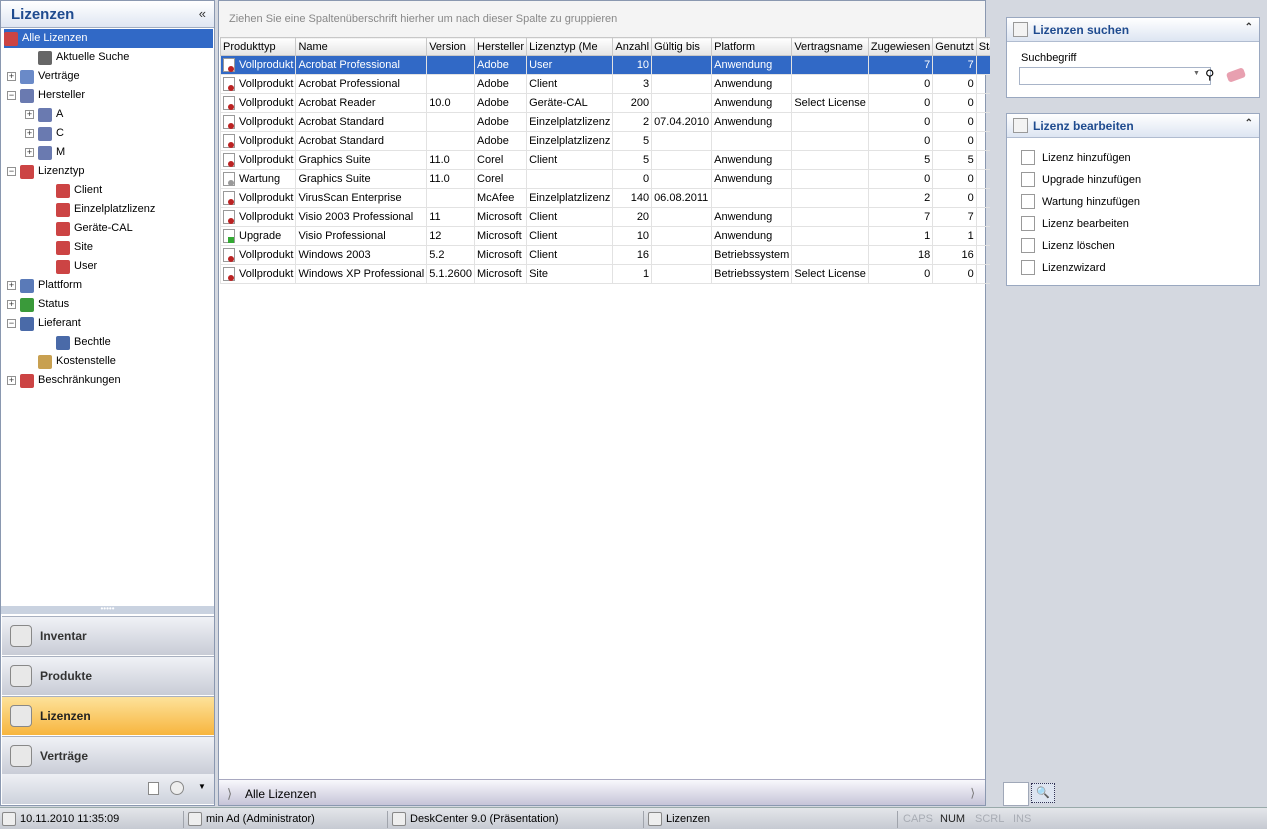  Describe the element at coordinates (195, 819) in the screenshot. I see `user-icon` at that location.